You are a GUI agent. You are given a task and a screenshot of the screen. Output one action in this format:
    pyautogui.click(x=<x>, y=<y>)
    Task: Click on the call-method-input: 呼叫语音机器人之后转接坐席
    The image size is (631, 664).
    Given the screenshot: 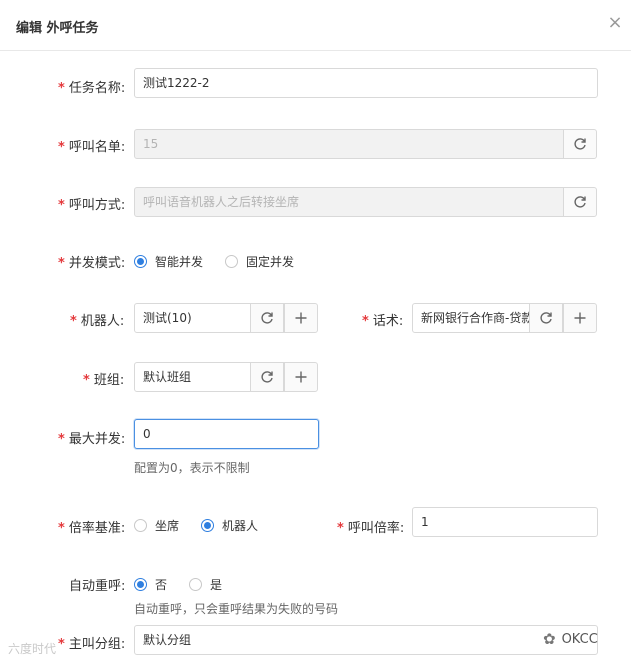 What is the action you would take?
    pyautogui.click(x=349, y=202)
    